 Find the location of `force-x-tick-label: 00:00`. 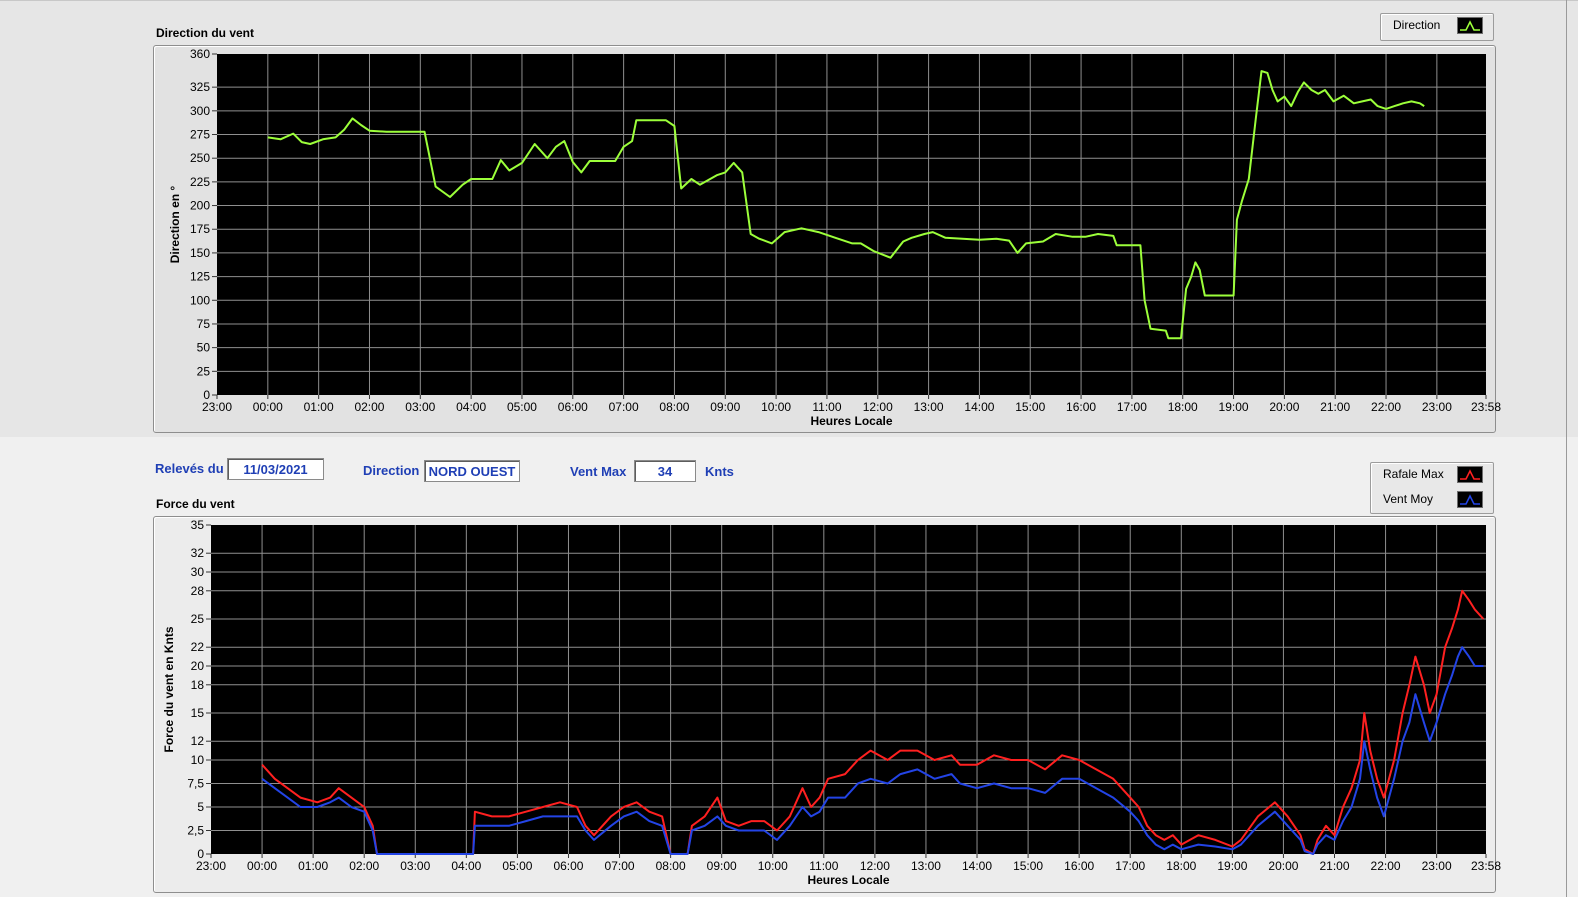

force-x-tick-label: 00:00 is located at coordinates (262, 866).